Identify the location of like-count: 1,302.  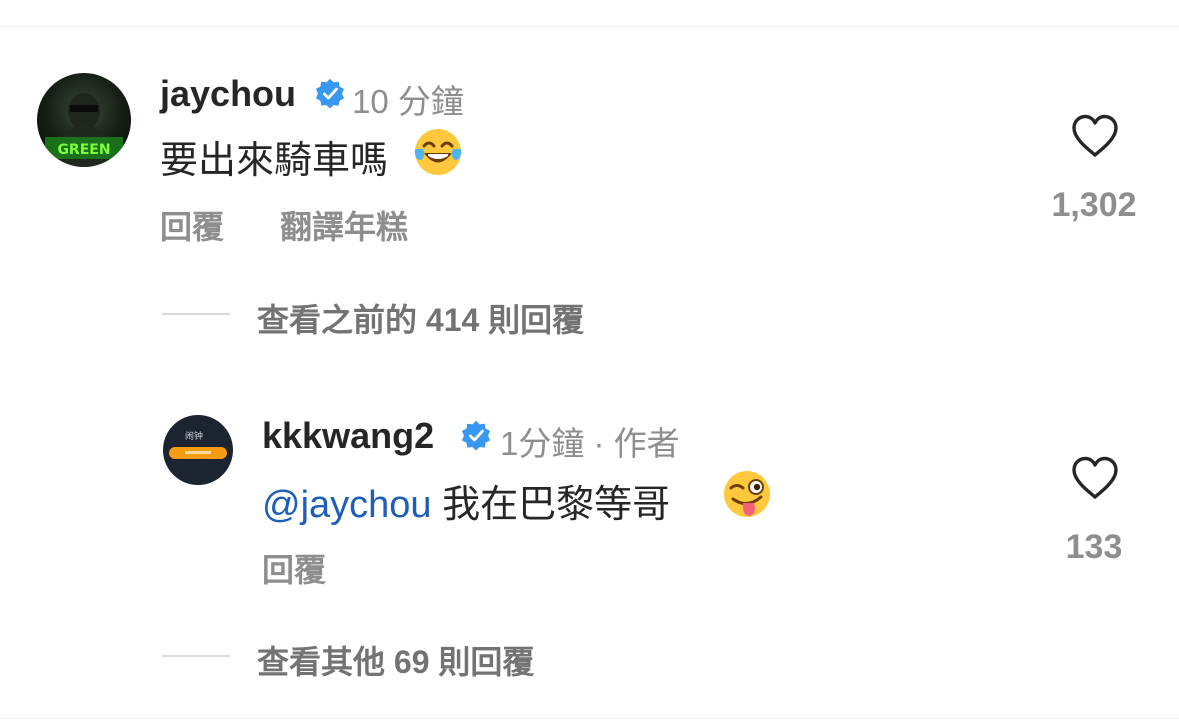
(1094, 205).